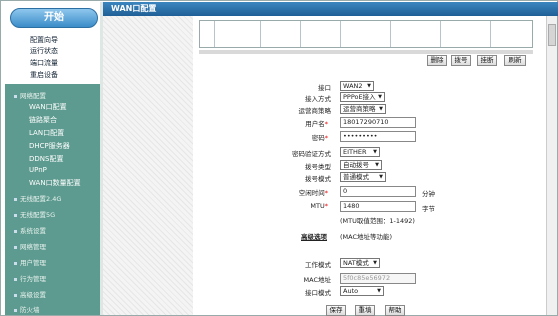 The height and width of the screenshot is (316, 558). I want to click on sidebar-item-wan-config: WAN口配置, so click(48, 107).